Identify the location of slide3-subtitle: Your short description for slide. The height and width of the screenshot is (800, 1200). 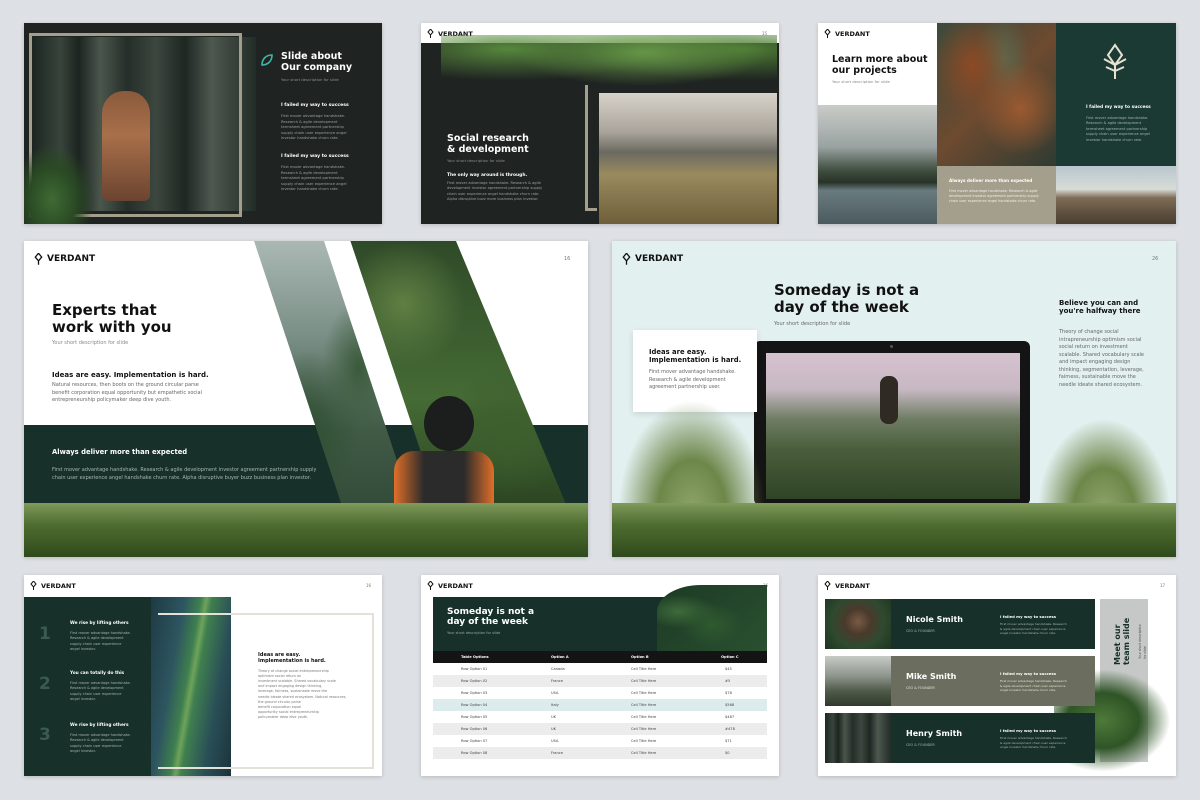
(861, 81).